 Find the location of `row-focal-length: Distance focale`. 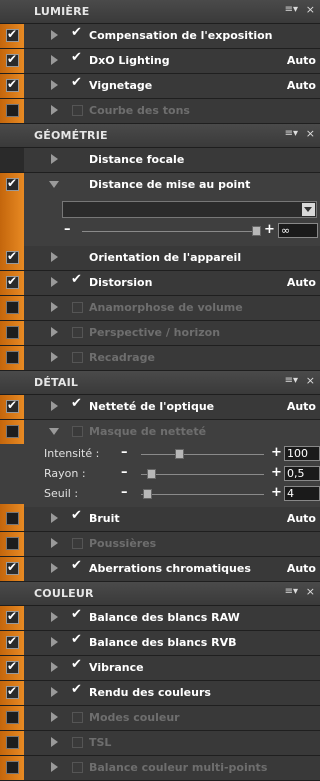

row-focal-length: Distance focale is located at coordinates (160, 160).